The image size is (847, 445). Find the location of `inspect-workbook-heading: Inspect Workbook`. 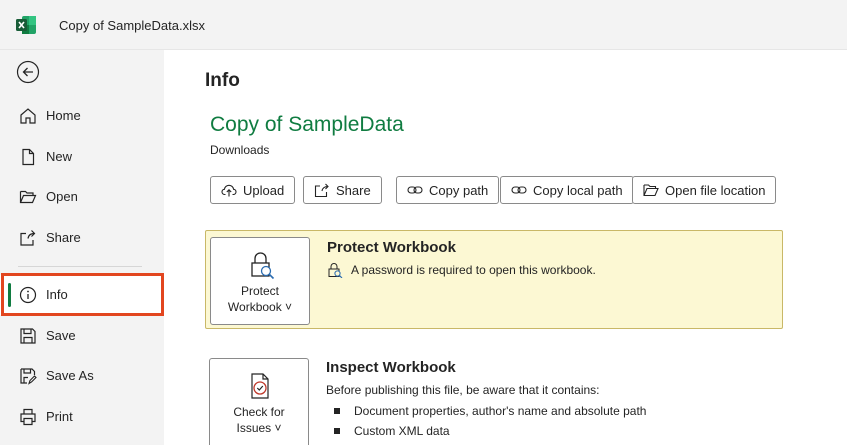

inspect-workbook-heading: Inspect Workbook is located at coordinates (391, 367).